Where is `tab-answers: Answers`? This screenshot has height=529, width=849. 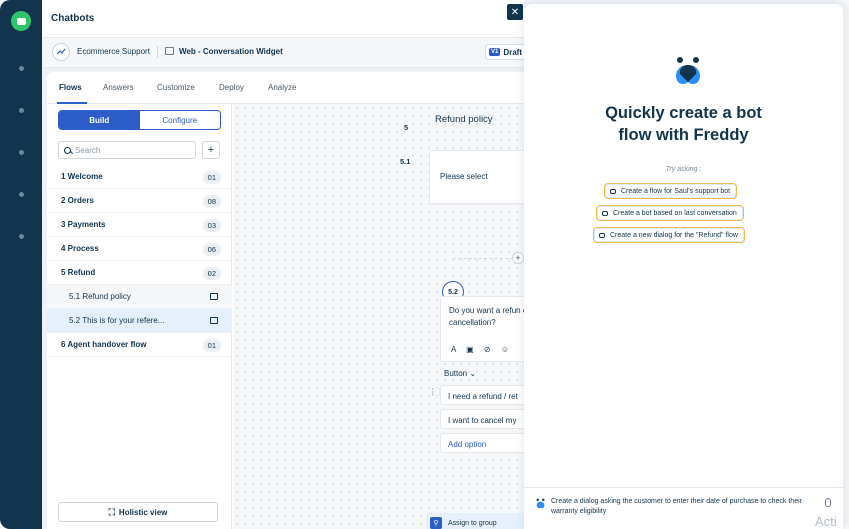
tab-answers: Answers is located at coordinates (118, 87).